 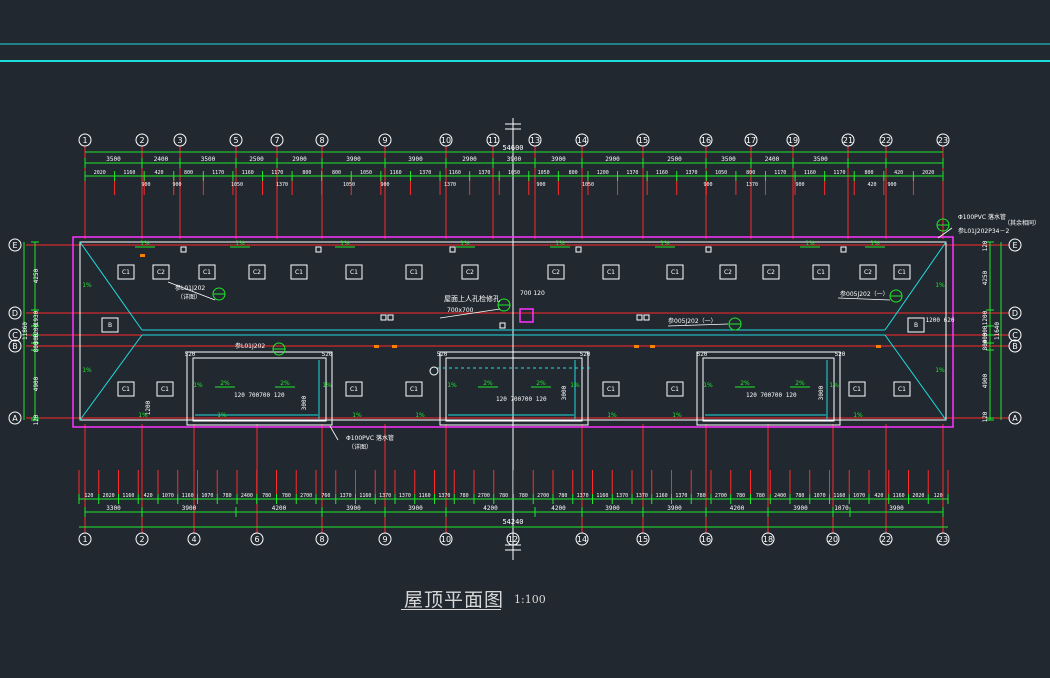 What do you see at coordinates (366, 173) in the screenshot?
I see `dimension-label: 1050` at bounding box center [366, 173].